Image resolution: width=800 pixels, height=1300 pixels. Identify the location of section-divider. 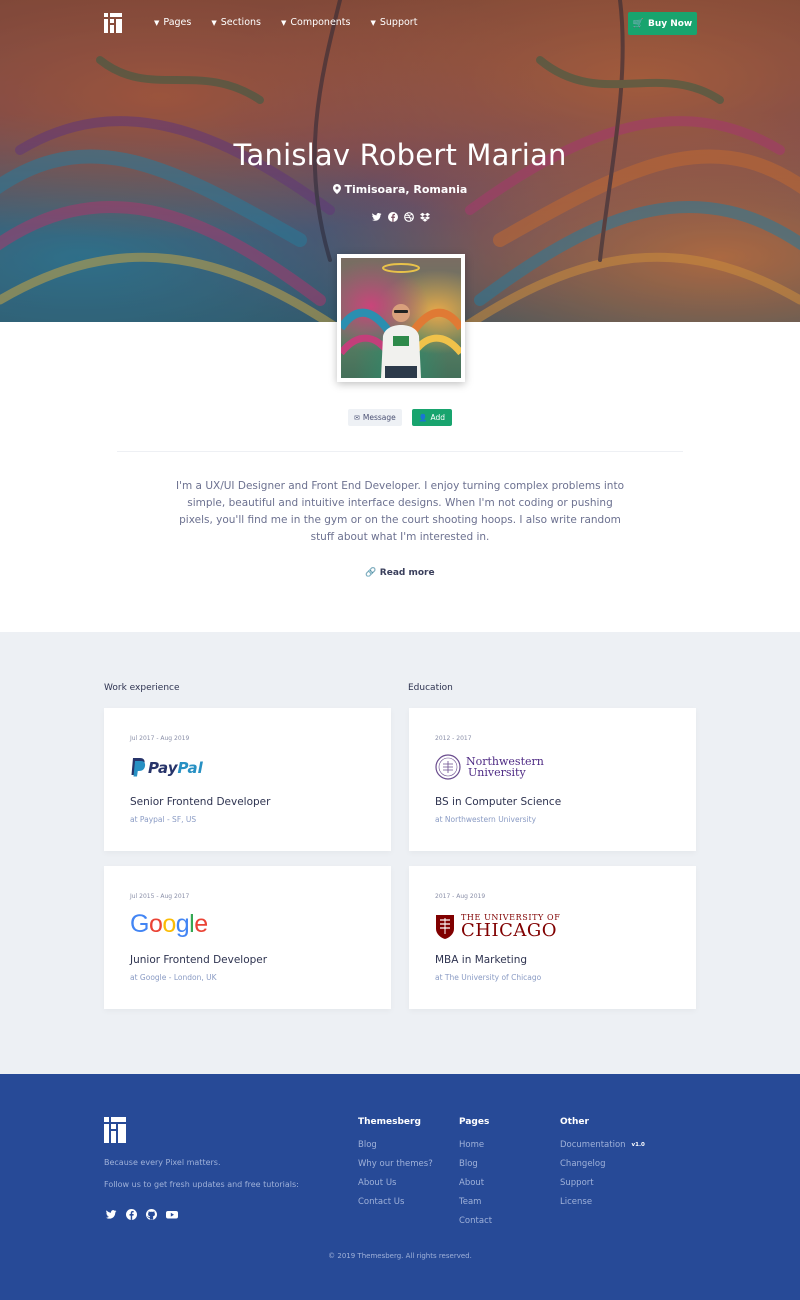
(400, 451).